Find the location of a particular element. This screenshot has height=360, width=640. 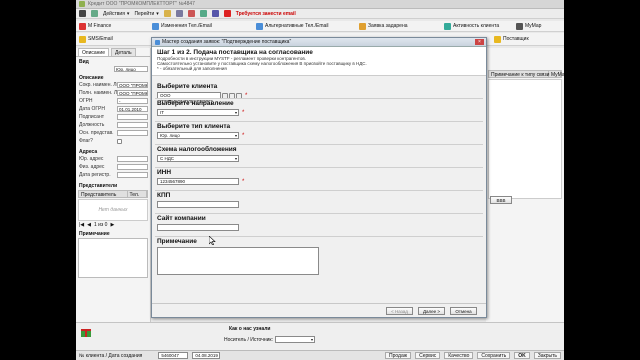

ogrn-field: - is located at coordinates (132, 101).